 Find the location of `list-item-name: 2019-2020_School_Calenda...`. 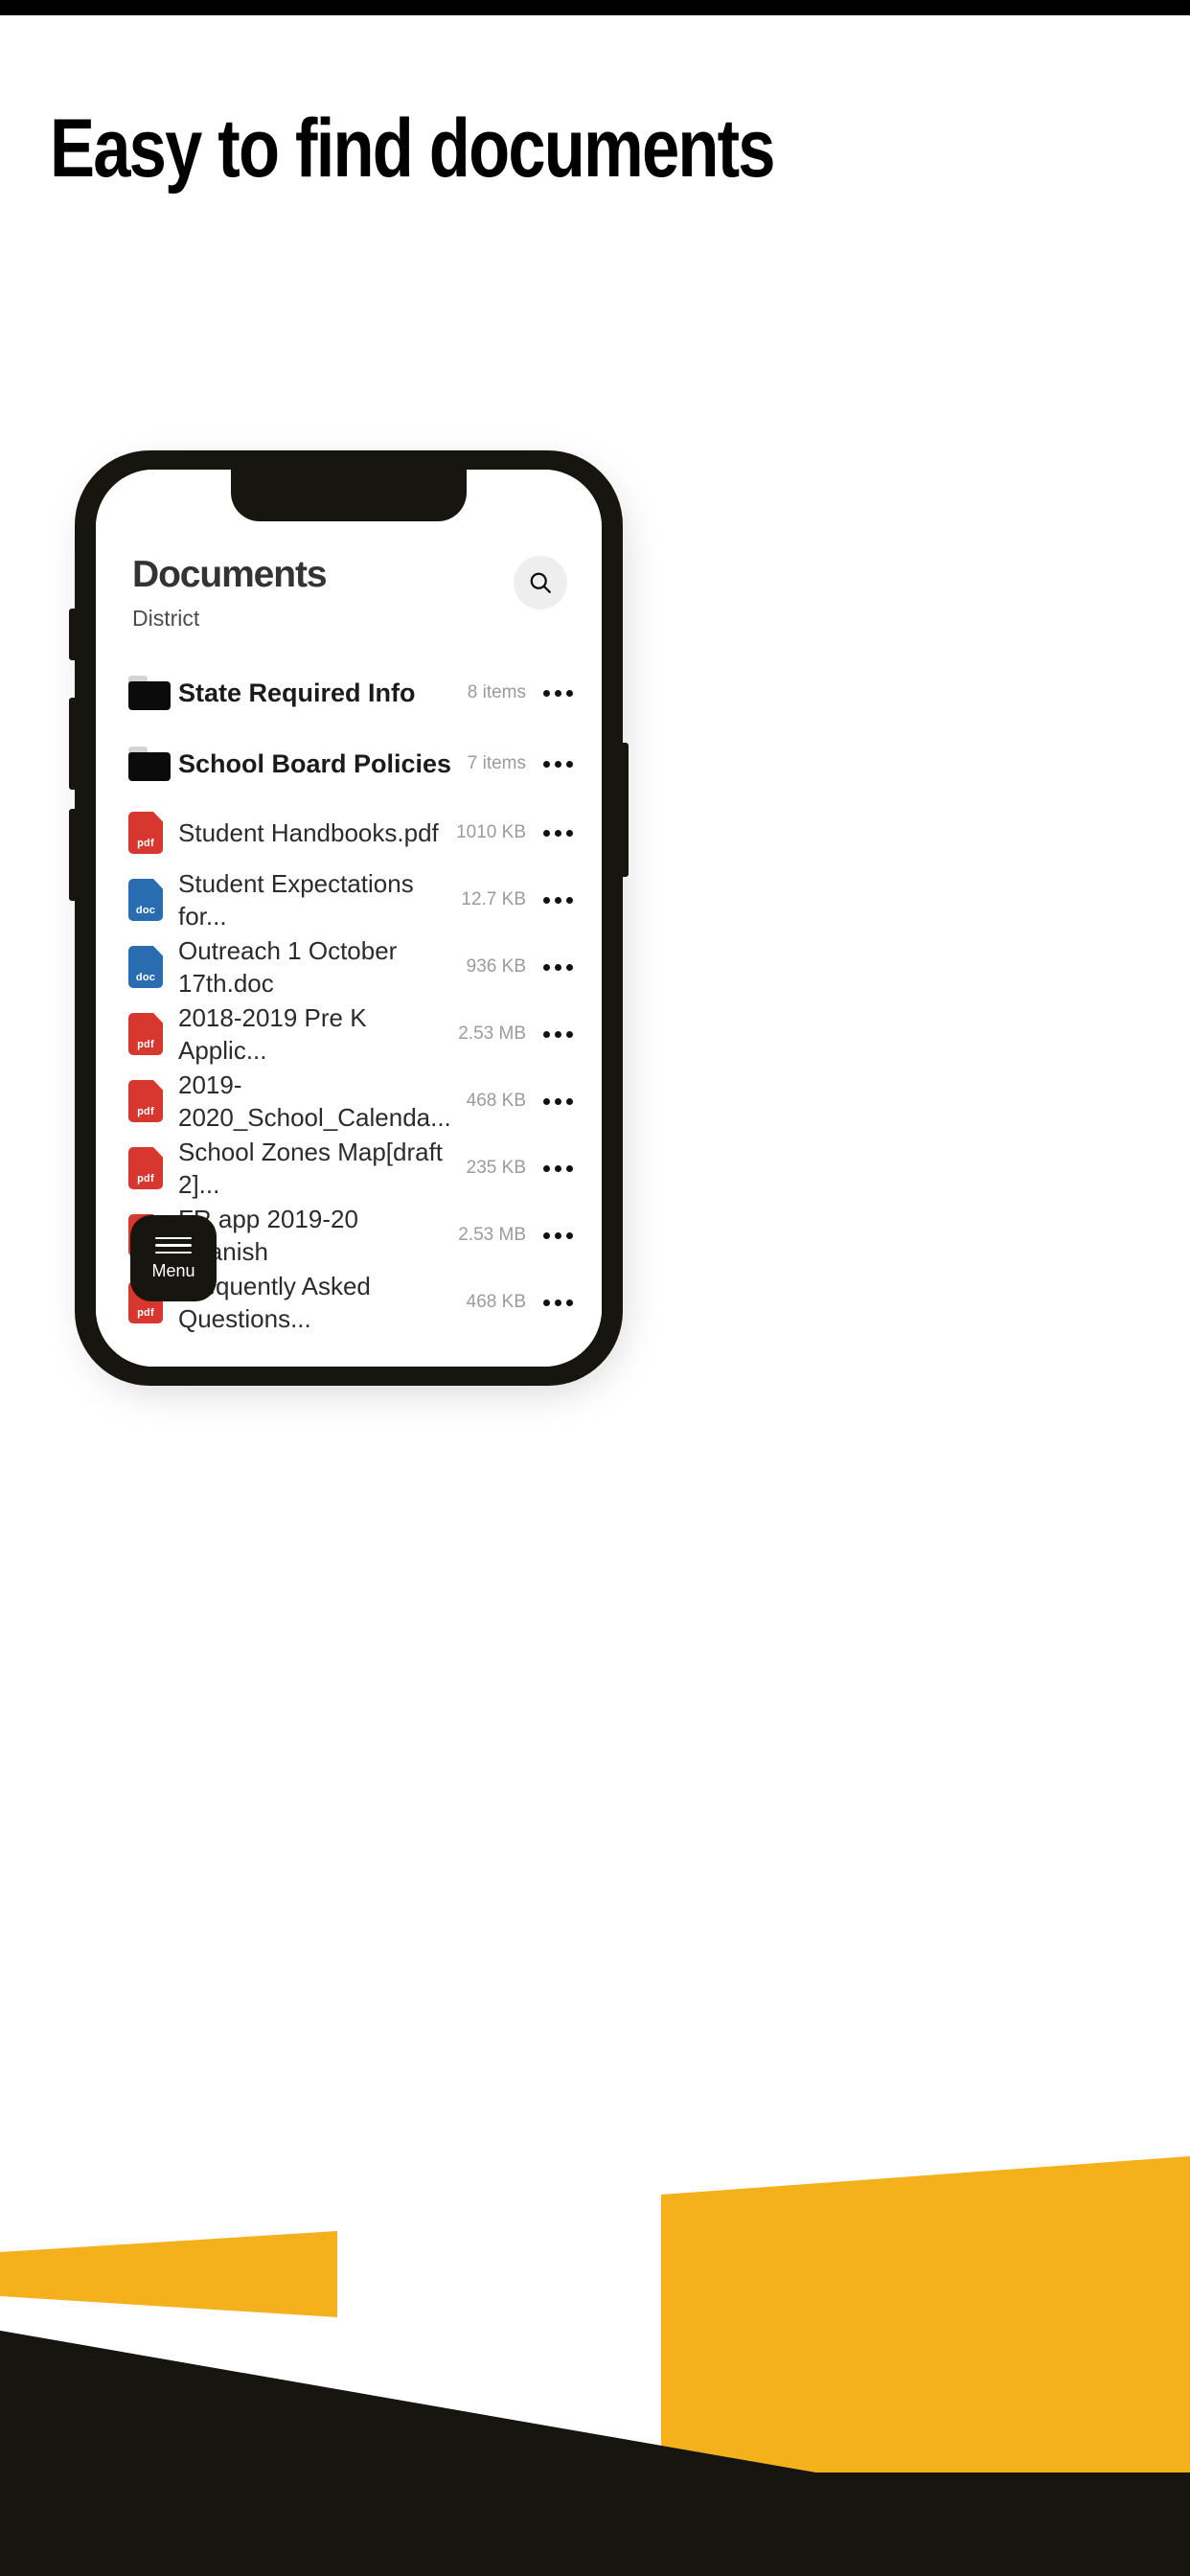

list-item-name: 2019-2020_School_Calenda... is located at coordinates (315, 1101).